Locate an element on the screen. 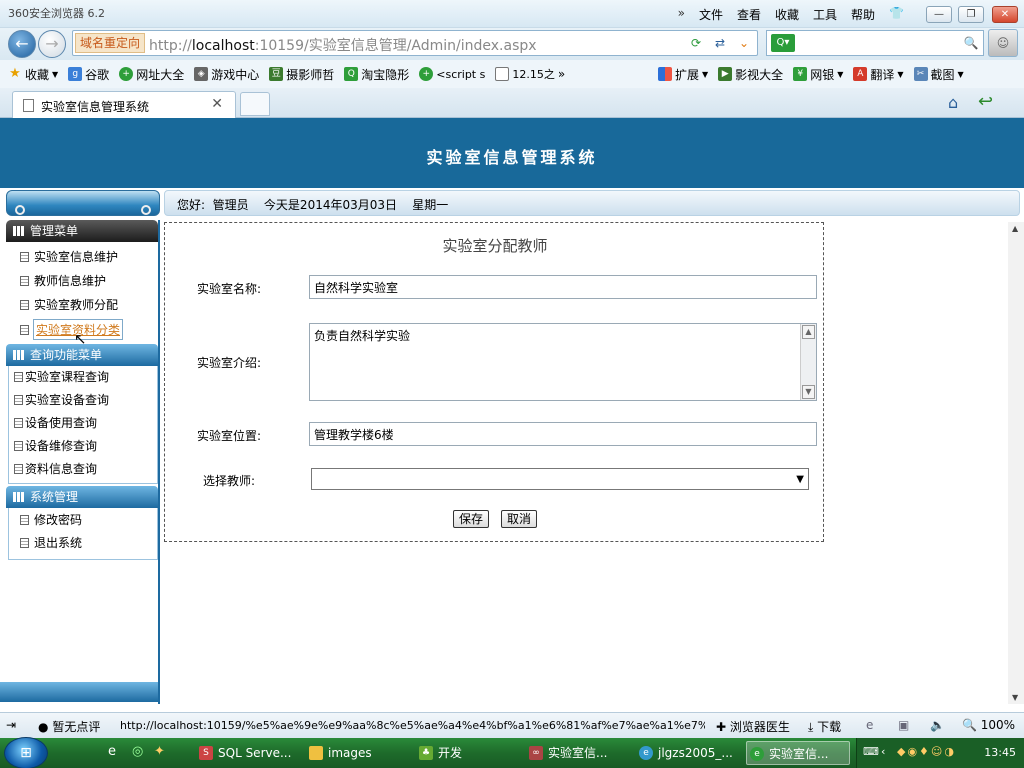  quicklaunch-ie-icon: e is located at coordinates (112, 751).